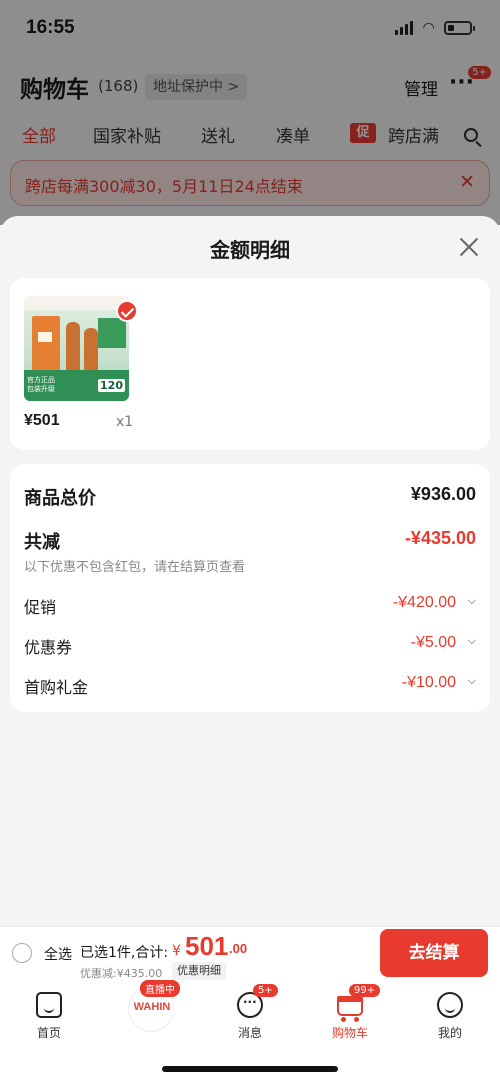 The image size is (500, 1082). What do you see at coordinates (207, 946) in the screenshot?
I see `total-amount: 501` at bounding box center [207, 946].